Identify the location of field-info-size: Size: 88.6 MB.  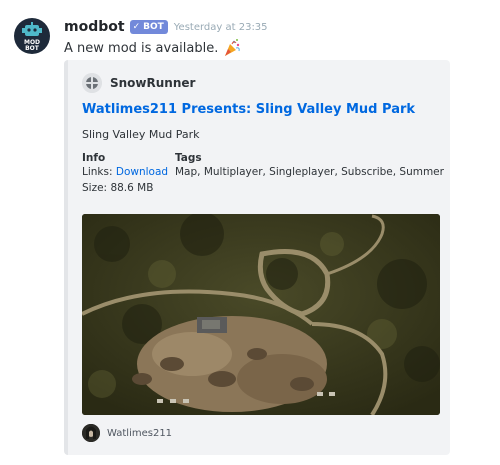
(125, 188).